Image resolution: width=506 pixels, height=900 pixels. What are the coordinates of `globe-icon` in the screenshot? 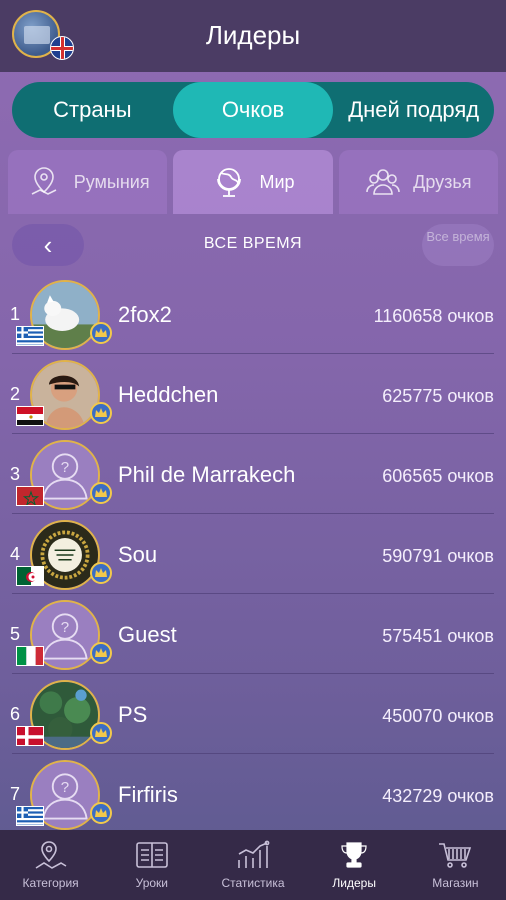 It's located at (229, 182).